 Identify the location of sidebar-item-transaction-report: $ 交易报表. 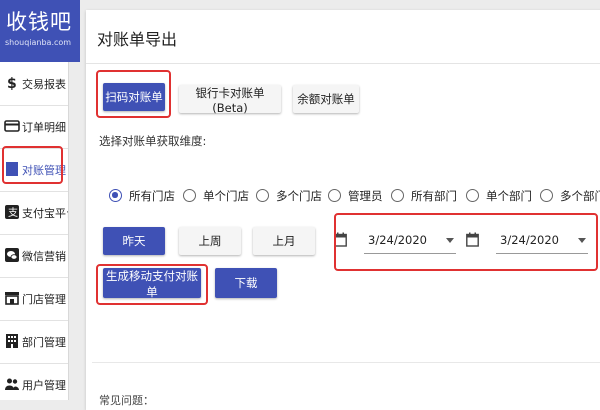
(34, 84).